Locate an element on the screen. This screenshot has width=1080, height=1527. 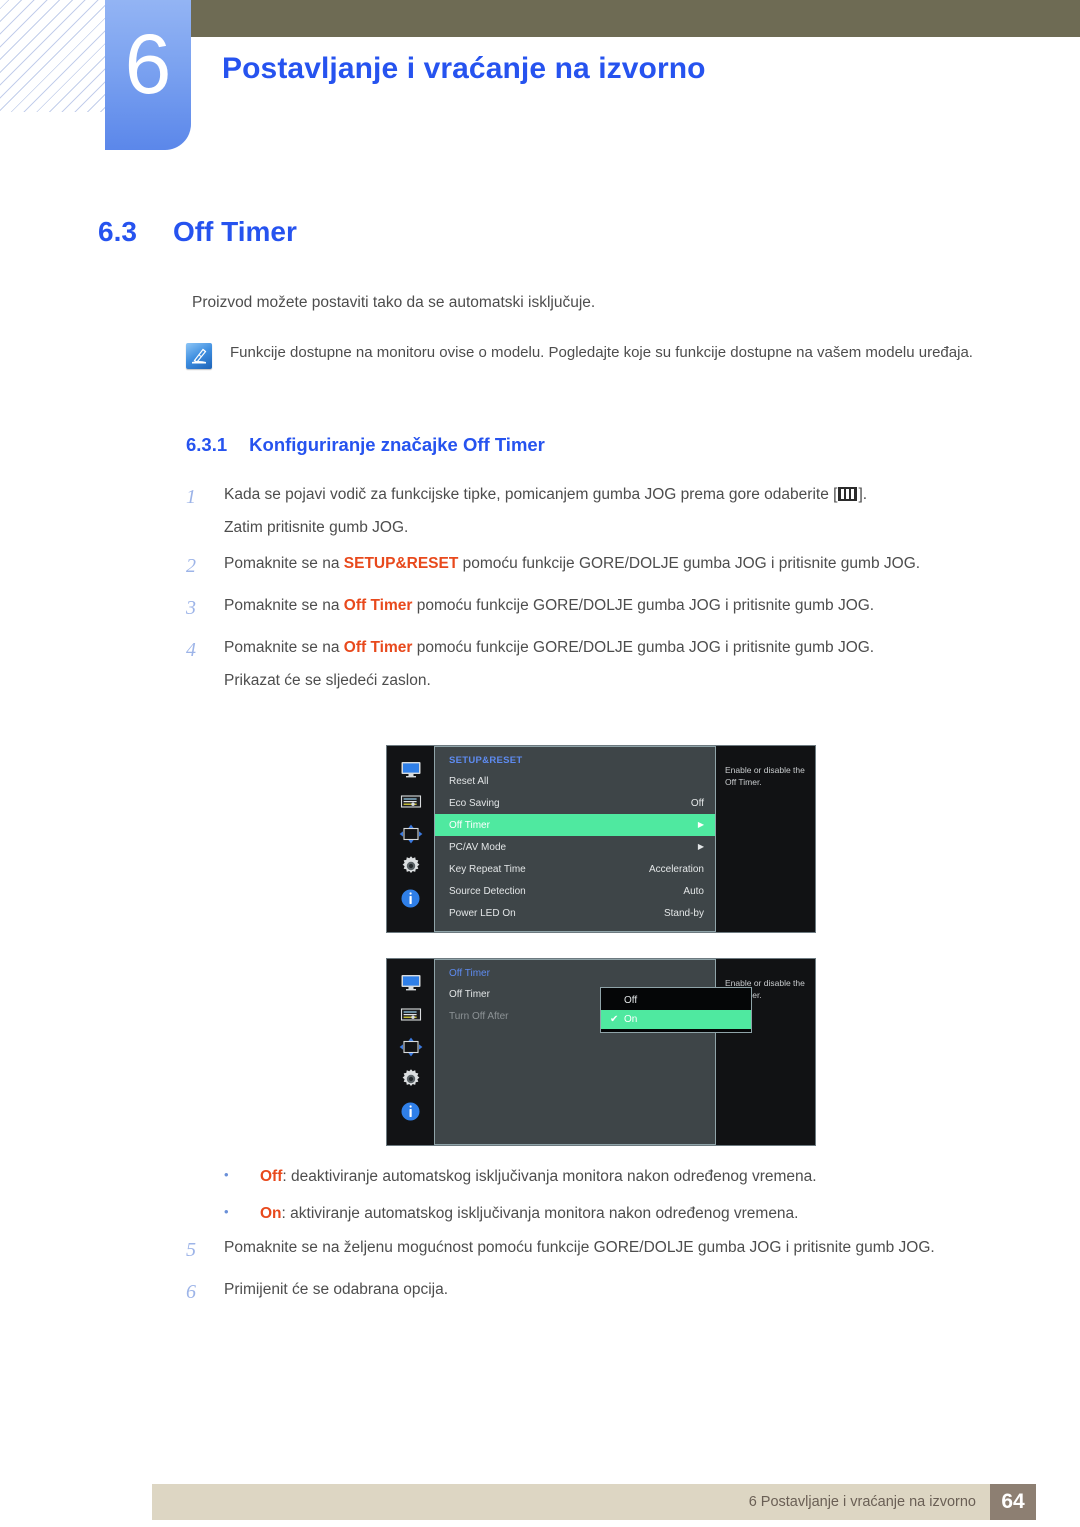
step-text-line2: Zatim pritisnite gumb JOG. is located at coordinates (316, 528).